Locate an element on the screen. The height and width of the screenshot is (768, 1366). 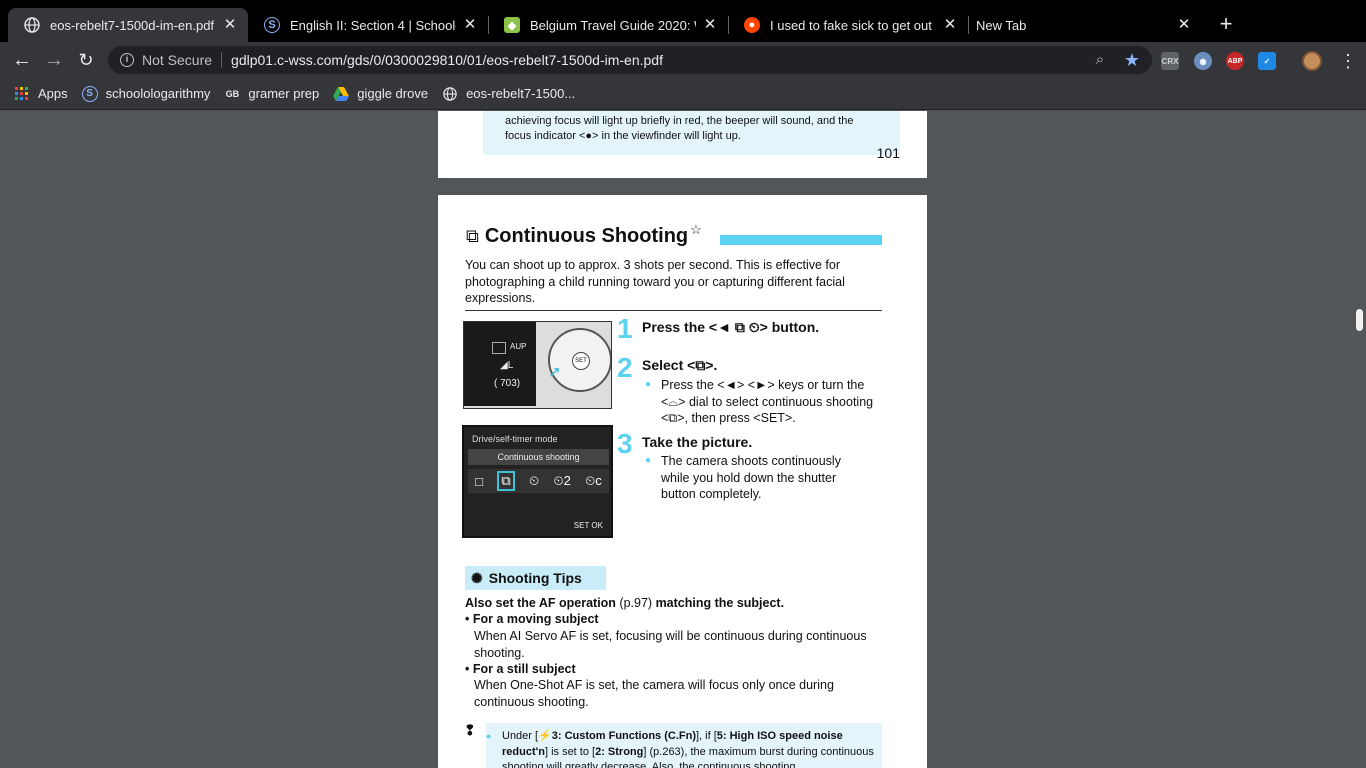
set-button-icon: SET is located at coordinates (581, 361).